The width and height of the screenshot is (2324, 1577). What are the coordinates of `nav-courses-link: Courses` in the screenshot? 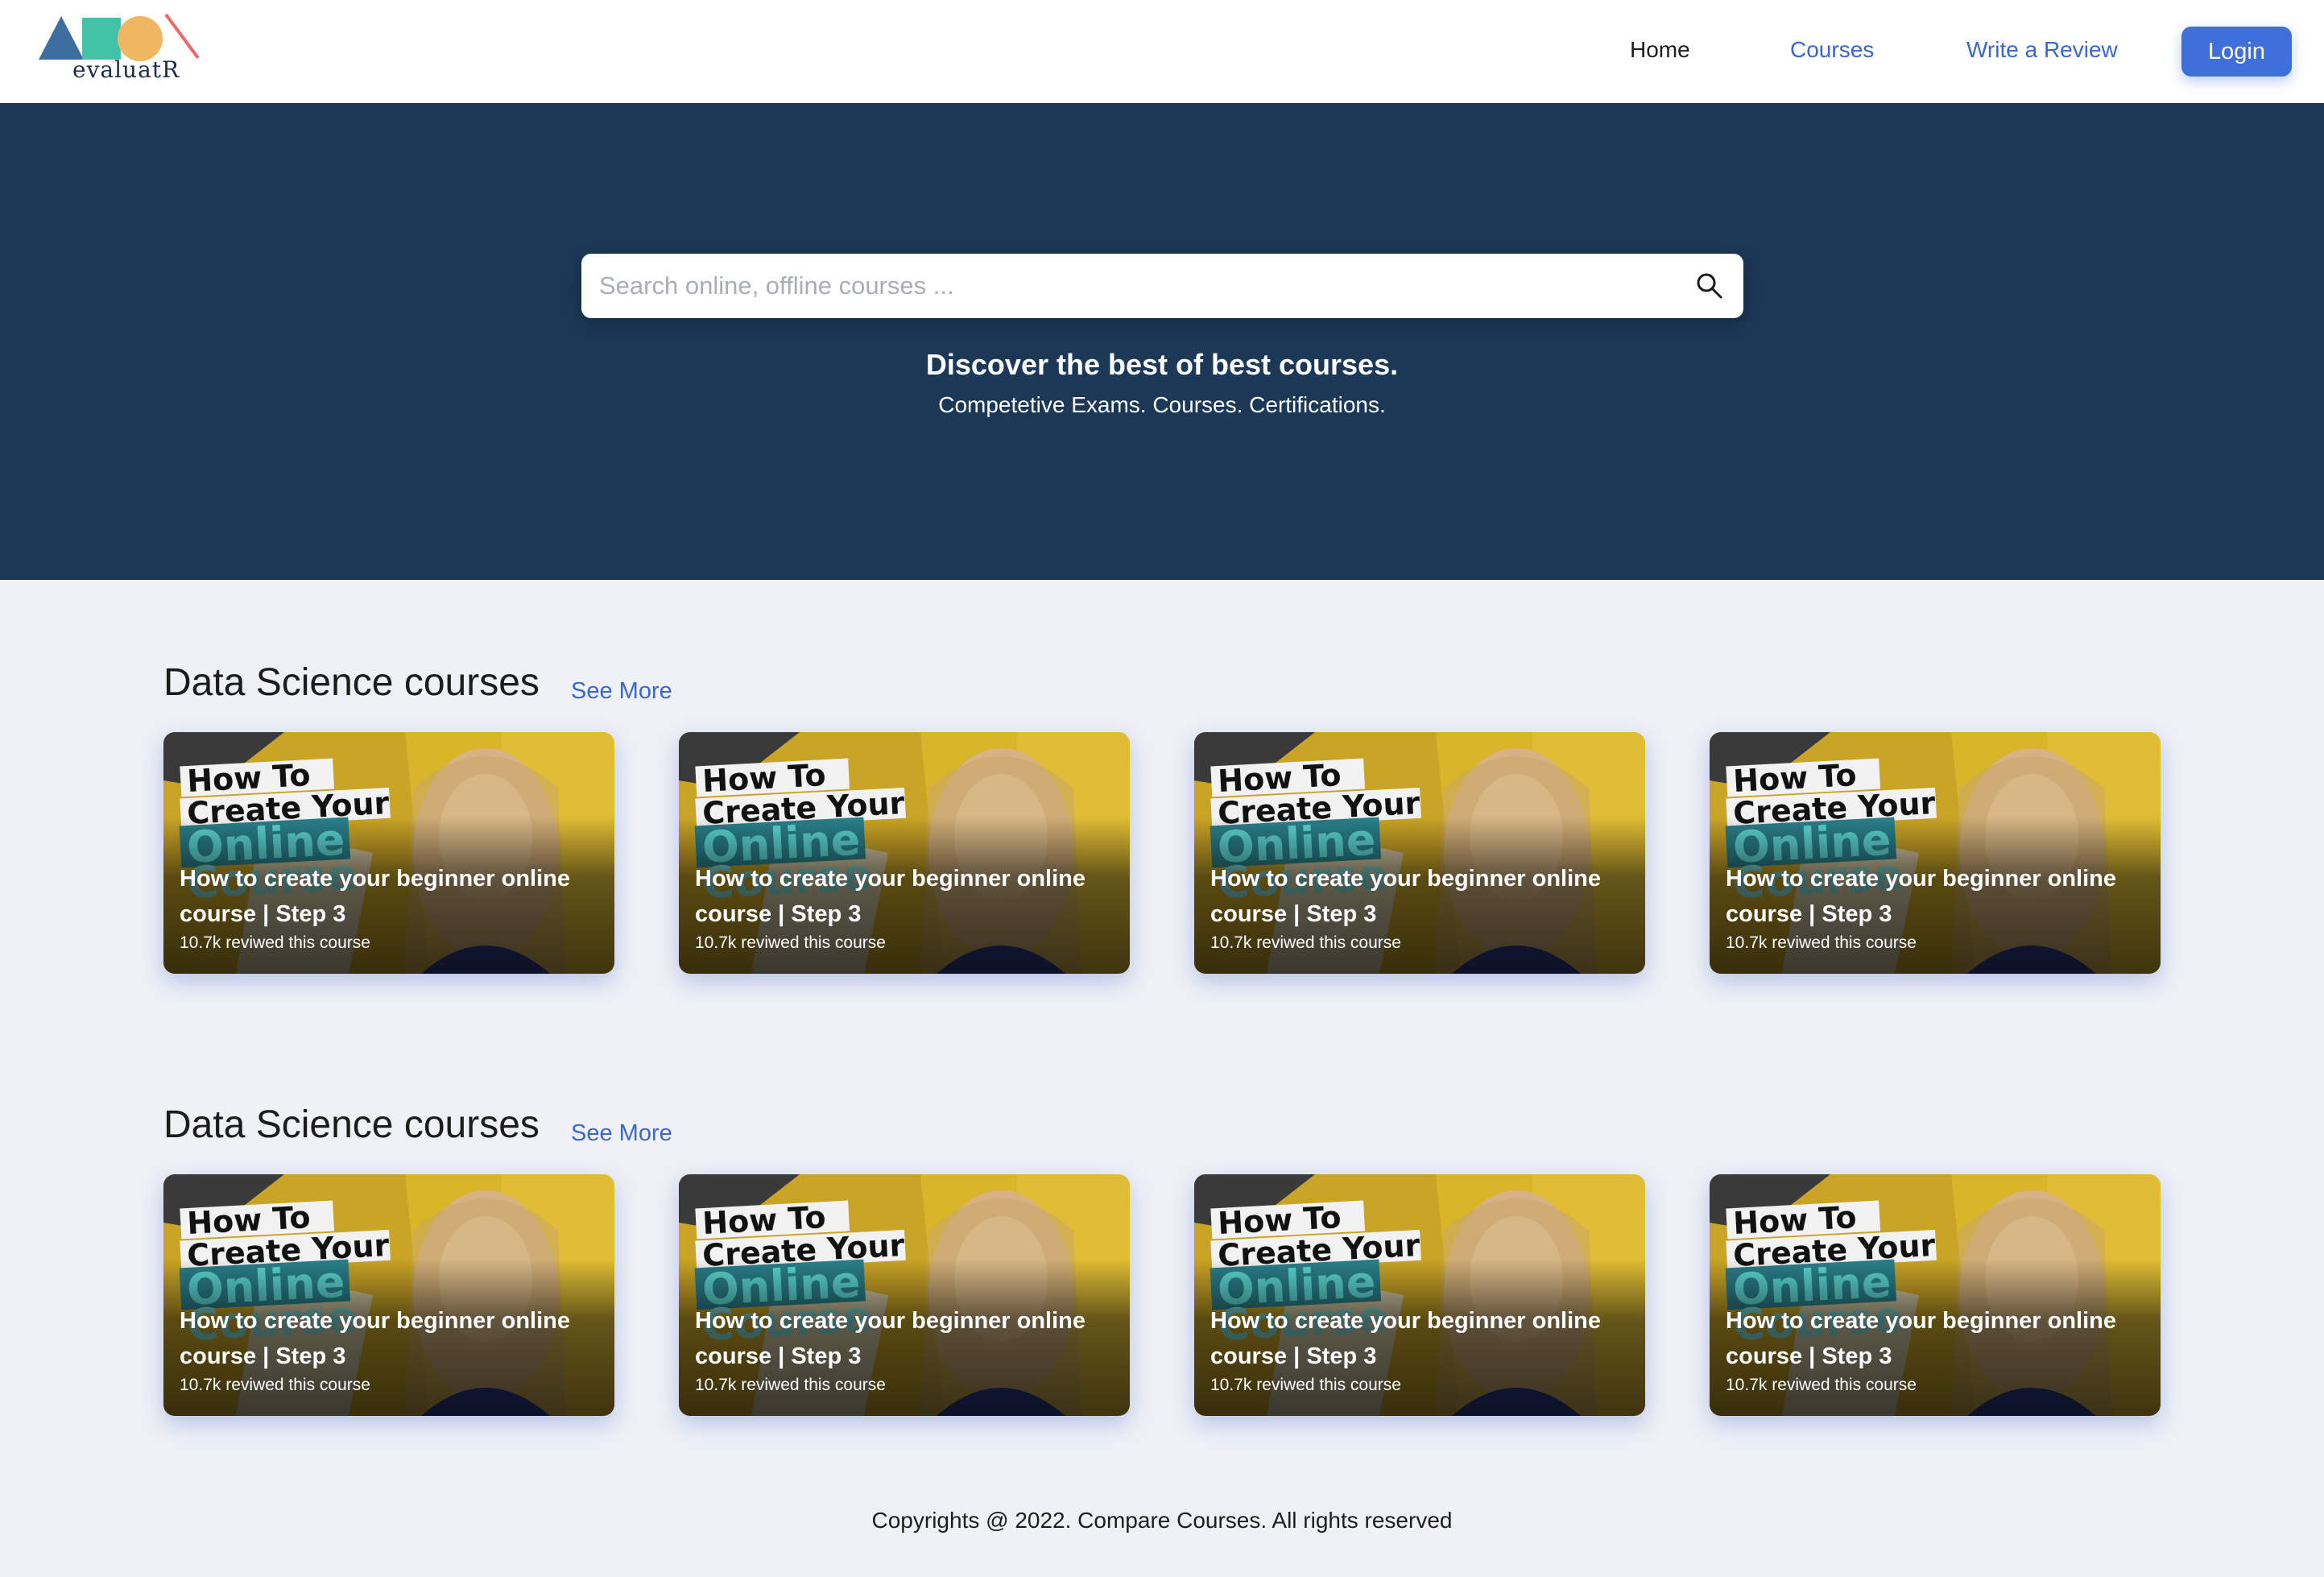 It's located at (1832, 50).